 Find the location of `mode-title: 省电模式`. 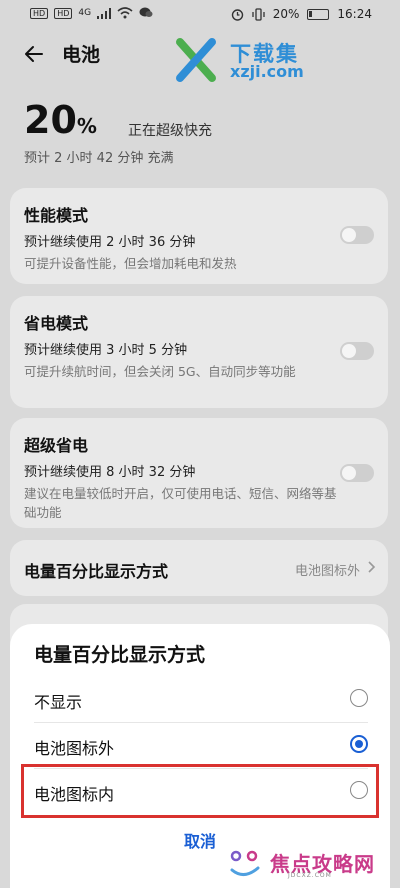

mode-title: 省电模式 is located at coordinates (56, 323).